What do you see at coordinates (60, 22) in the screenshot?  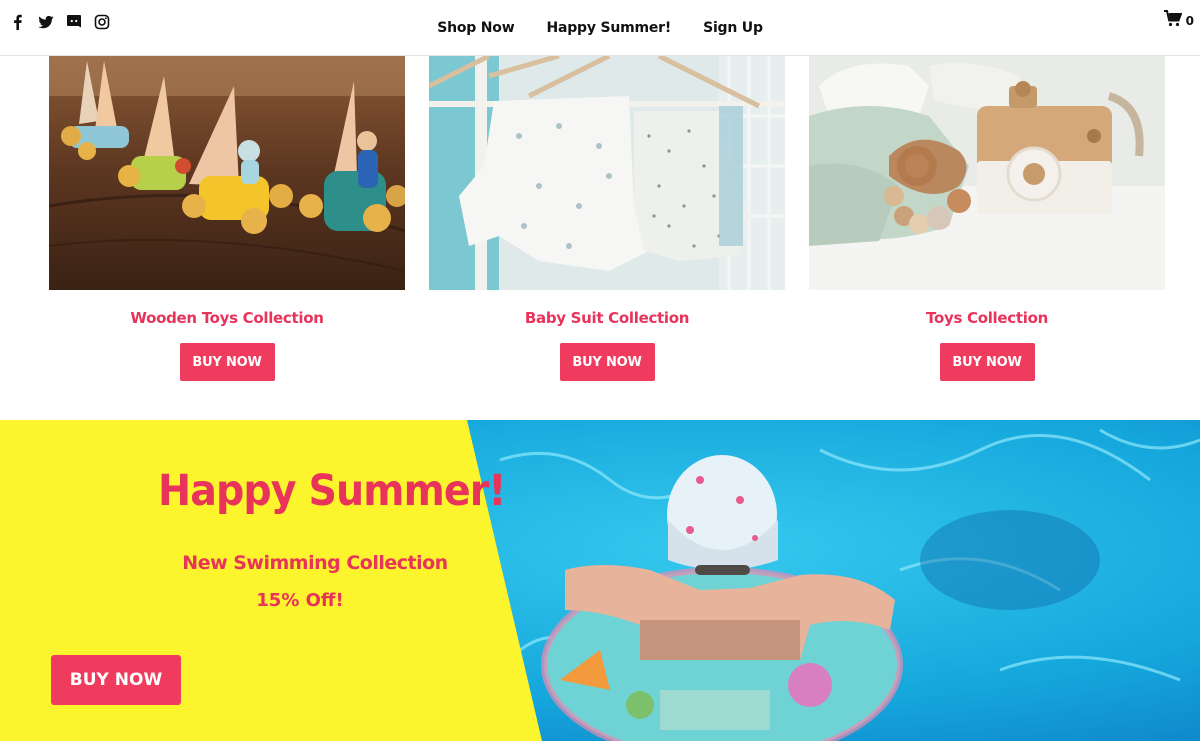 I see `social-links` at bounding box center [60, 22].